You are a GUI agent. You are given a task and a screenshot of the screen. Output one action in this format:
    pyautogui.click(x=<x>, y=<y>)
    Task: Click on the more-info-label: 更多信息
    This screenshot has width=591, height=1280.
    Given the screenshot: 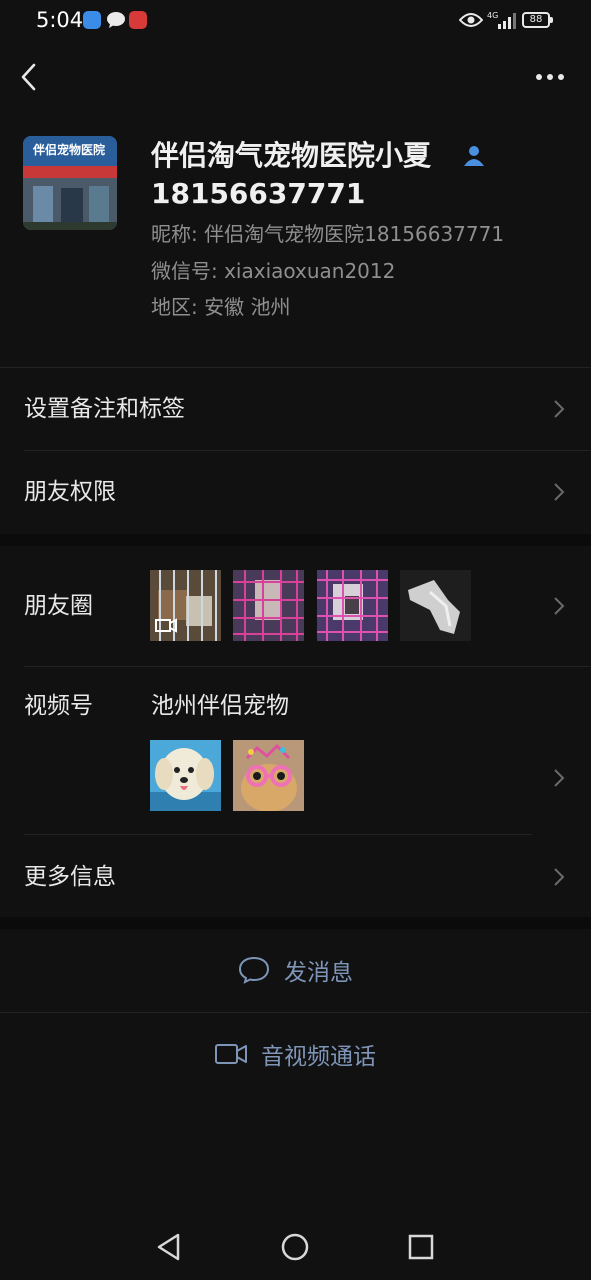 What is the action you would take?
    pyautogui.click(x=70, y=877)
    